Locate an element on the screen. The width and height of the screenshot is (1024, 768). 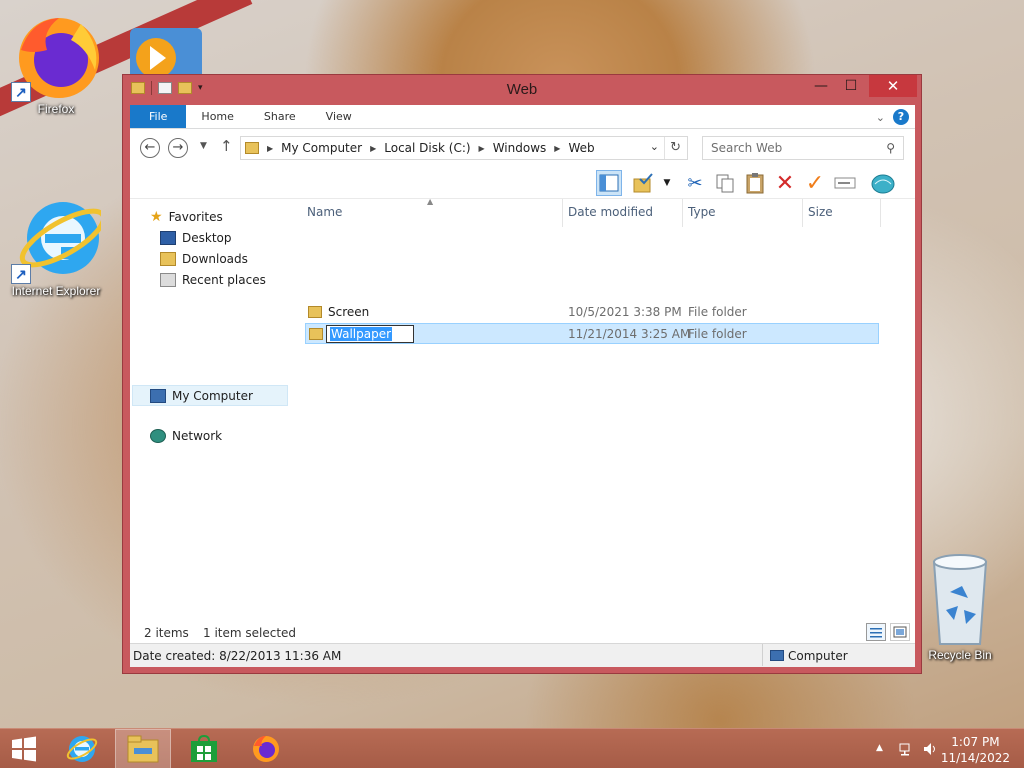
expand-ribbon-icon: ⌄ is located at coordinates (880, 117).